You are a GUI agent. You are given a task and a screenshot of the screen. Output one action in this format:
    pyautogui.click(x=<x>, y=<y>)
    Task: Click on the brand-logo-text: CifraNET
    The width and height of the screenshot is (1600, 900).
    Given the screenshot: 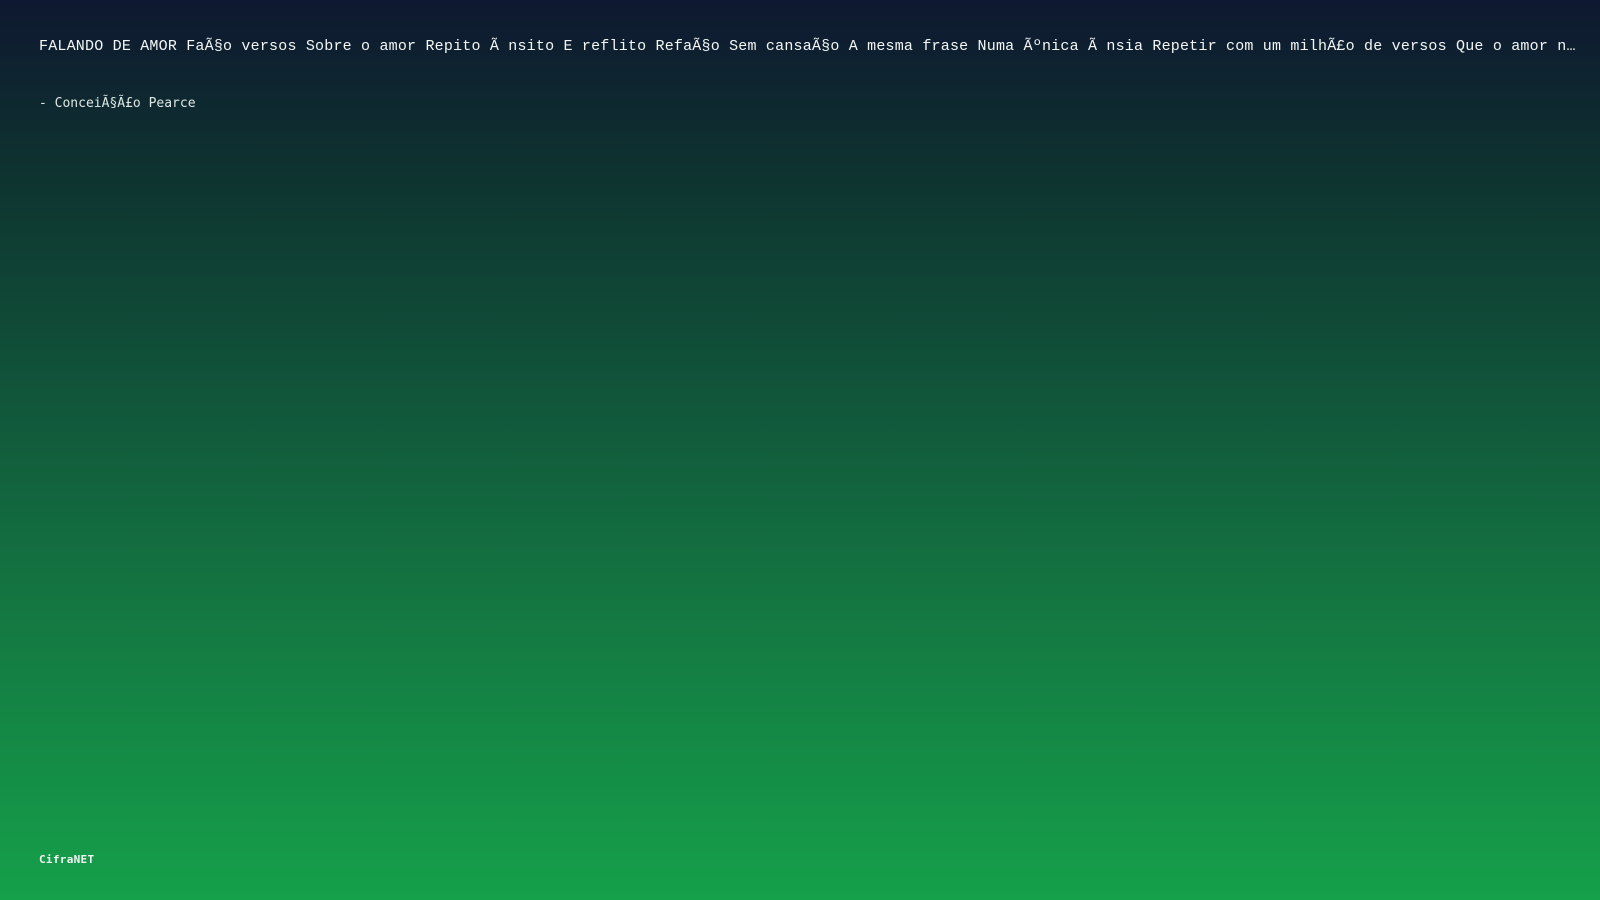 What is the action you would take?
    pyautogui.click(x=67, y=859)
    